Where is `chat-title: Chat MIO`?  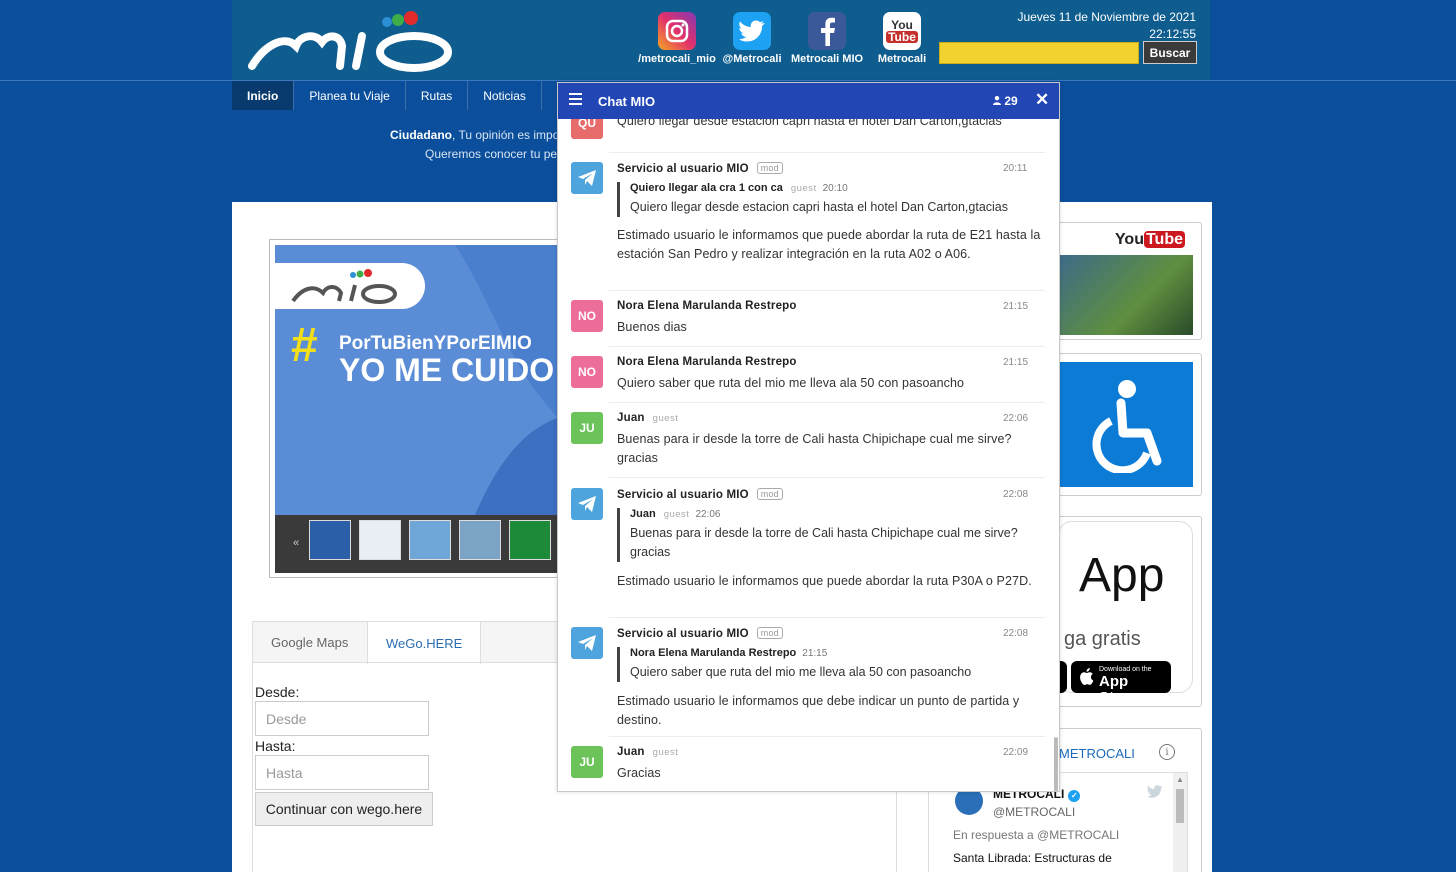 chat-title: Chat MIO is located at coordinates (627, 101).